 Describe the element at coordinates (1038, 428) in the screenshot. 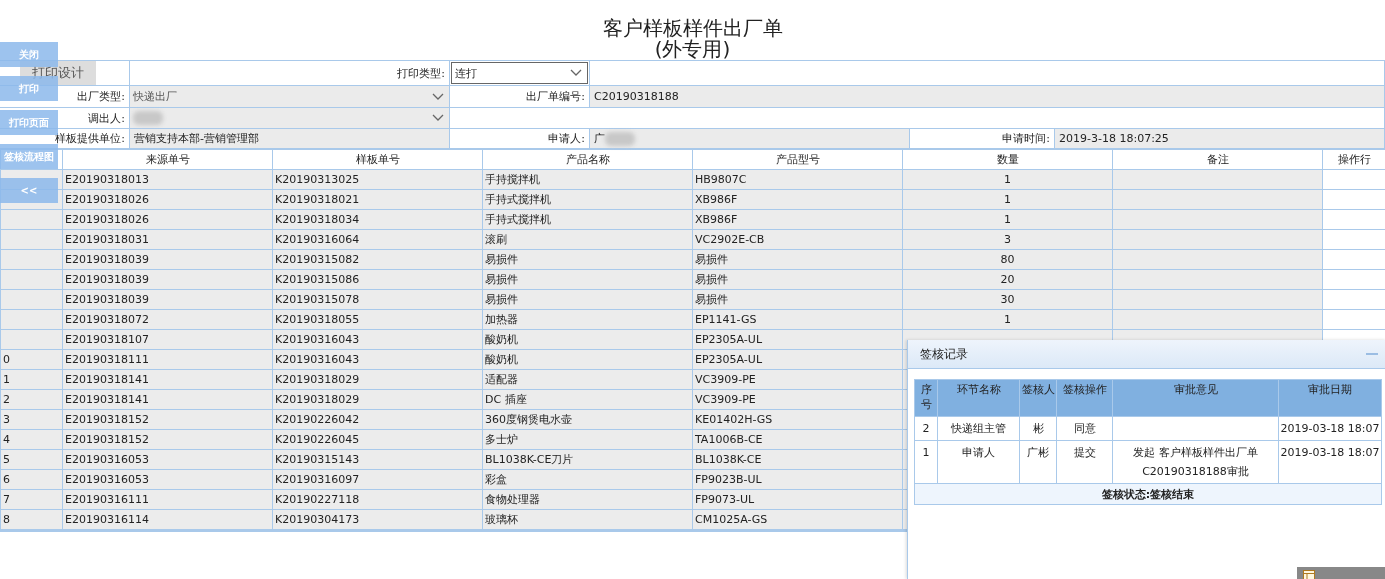

I see `table-cell: 彬` at that location.